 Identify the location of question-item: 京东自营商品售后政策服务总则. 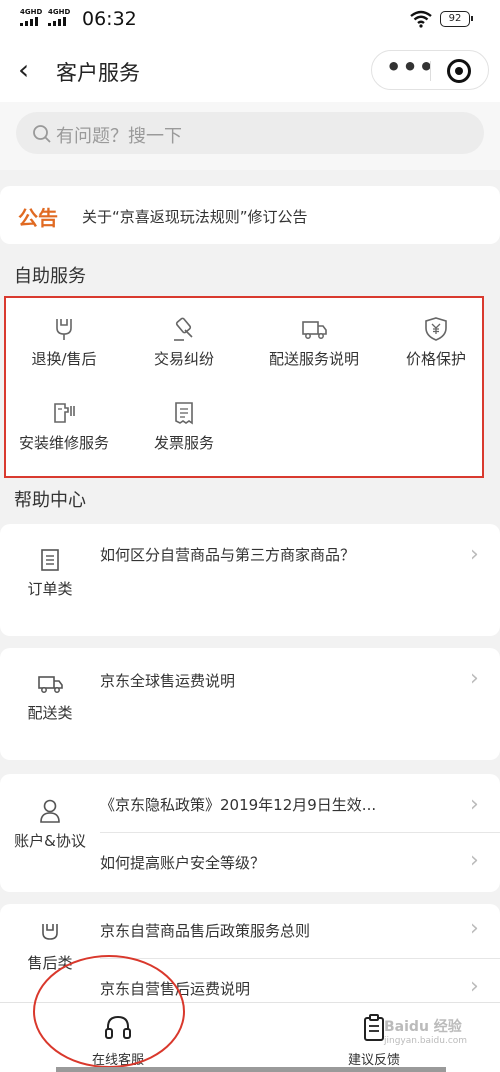
(205, 930).